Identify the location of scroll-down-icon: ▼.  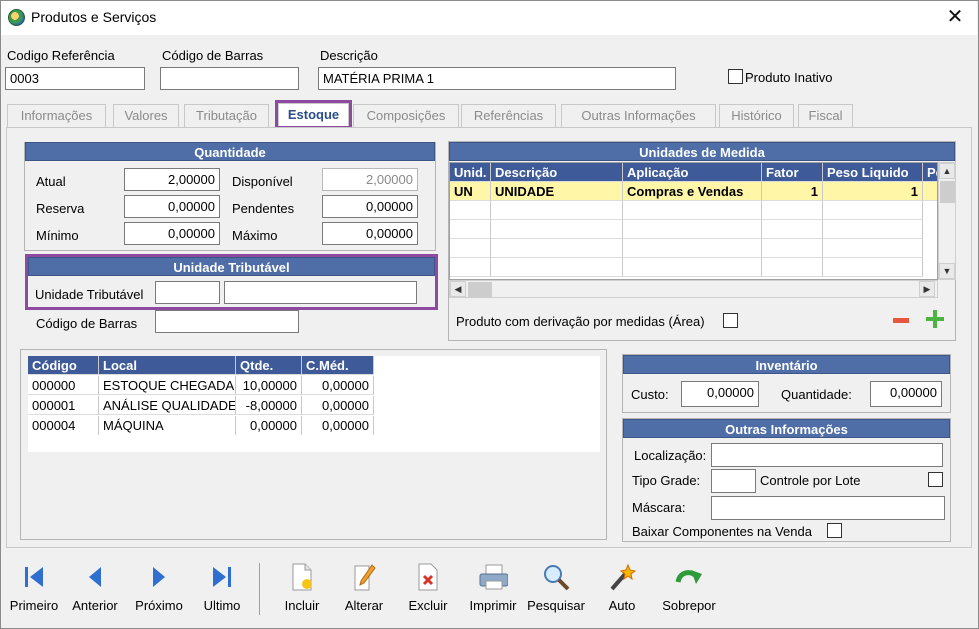
(947, 271).